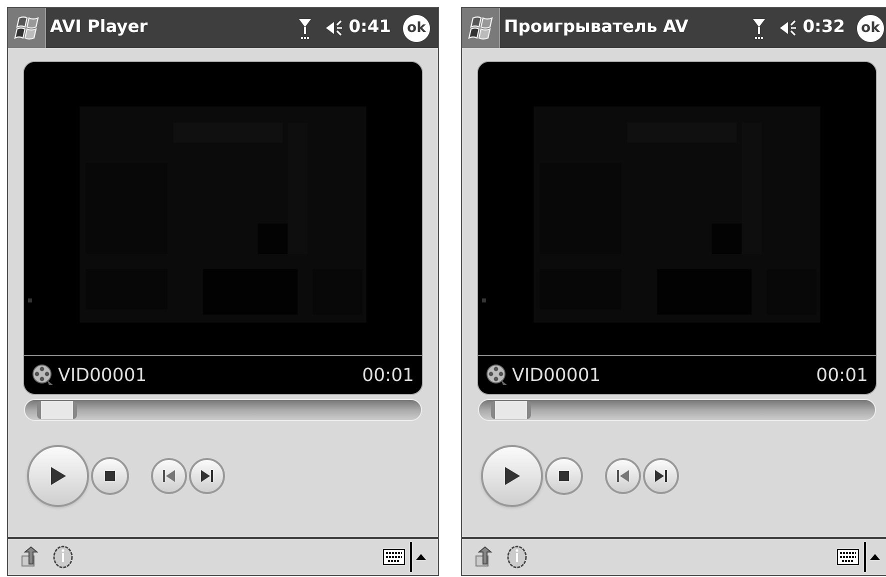  I want to click on window-title: Проигрыватель AV, so click(596, 28).